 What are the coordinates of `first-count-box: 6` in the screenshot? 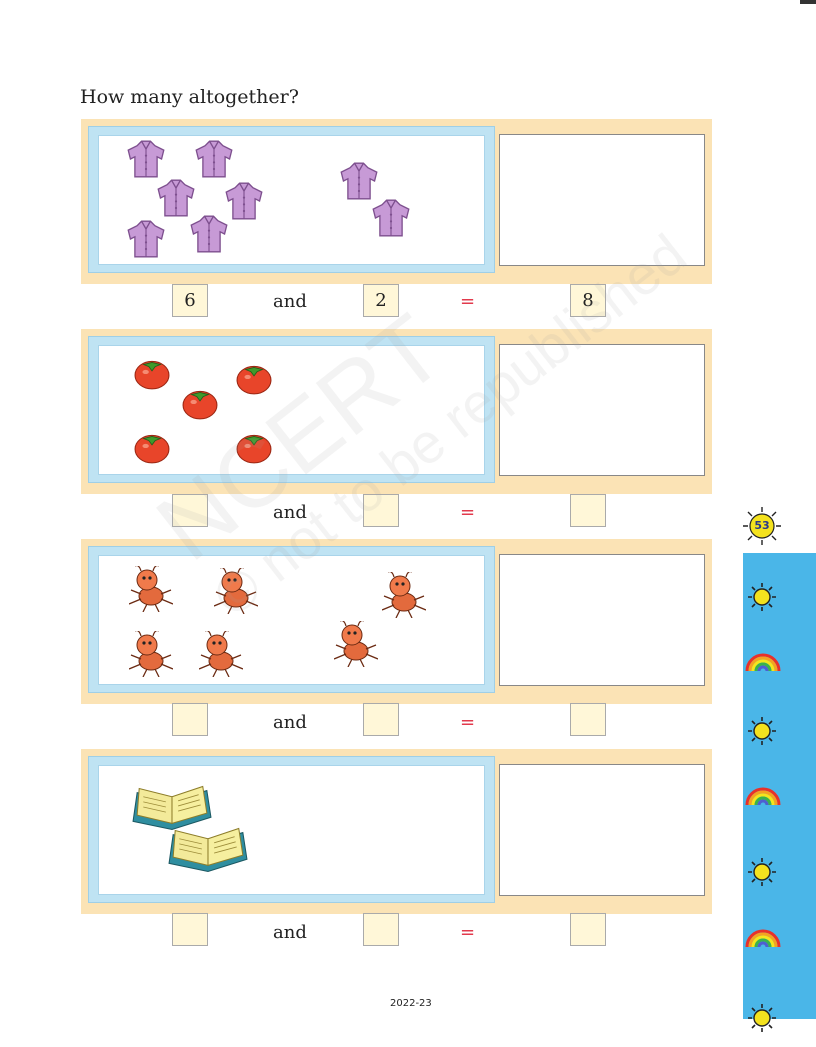 It's located at (190, 300).